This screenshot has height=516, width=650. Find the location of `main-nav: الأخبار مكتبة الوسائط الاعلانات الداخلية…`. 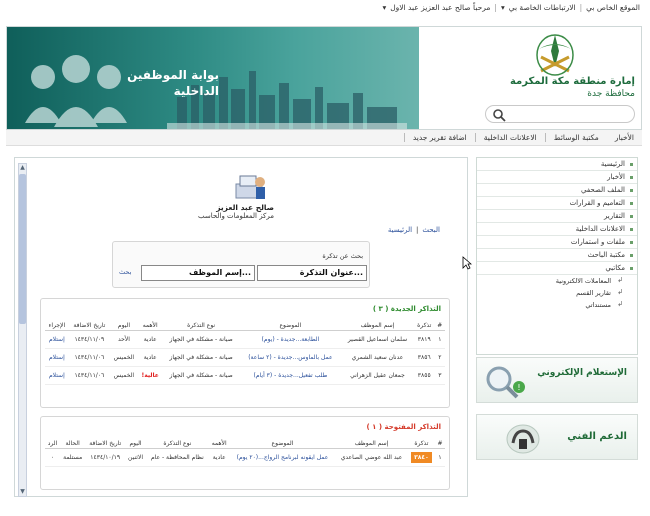

main-nav: الأخبار مكتبة الوسائط الاعلانات الداخلية… is located at coordinates (324, 138).